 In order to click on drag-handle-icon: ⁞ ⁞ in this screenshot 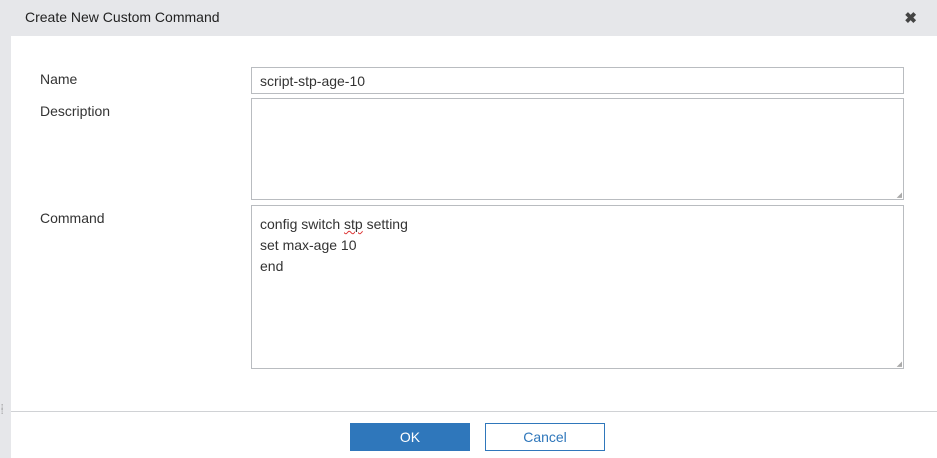, I will do `click(2, 410)`.